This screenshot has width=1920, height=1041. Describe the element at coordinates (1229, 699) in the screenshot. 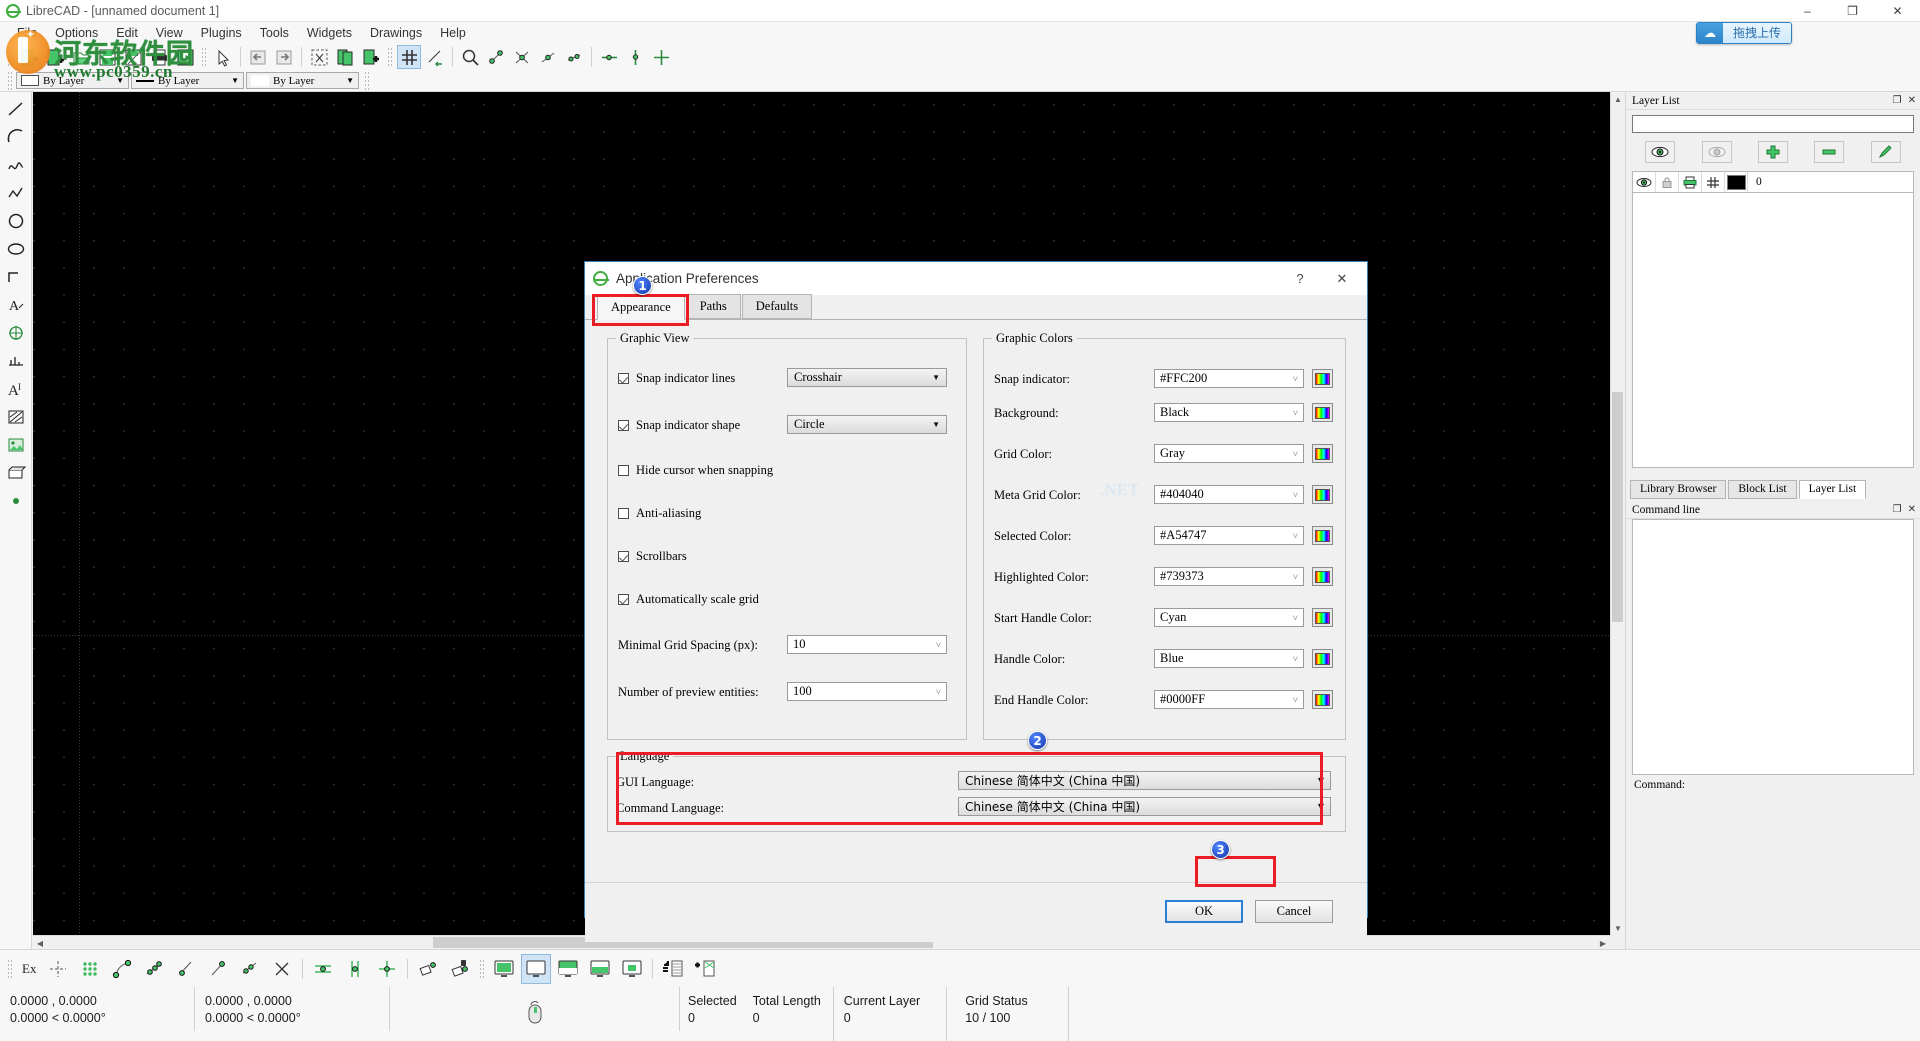

I see `end-handle-color-input: #0000FF ˅` at that location.